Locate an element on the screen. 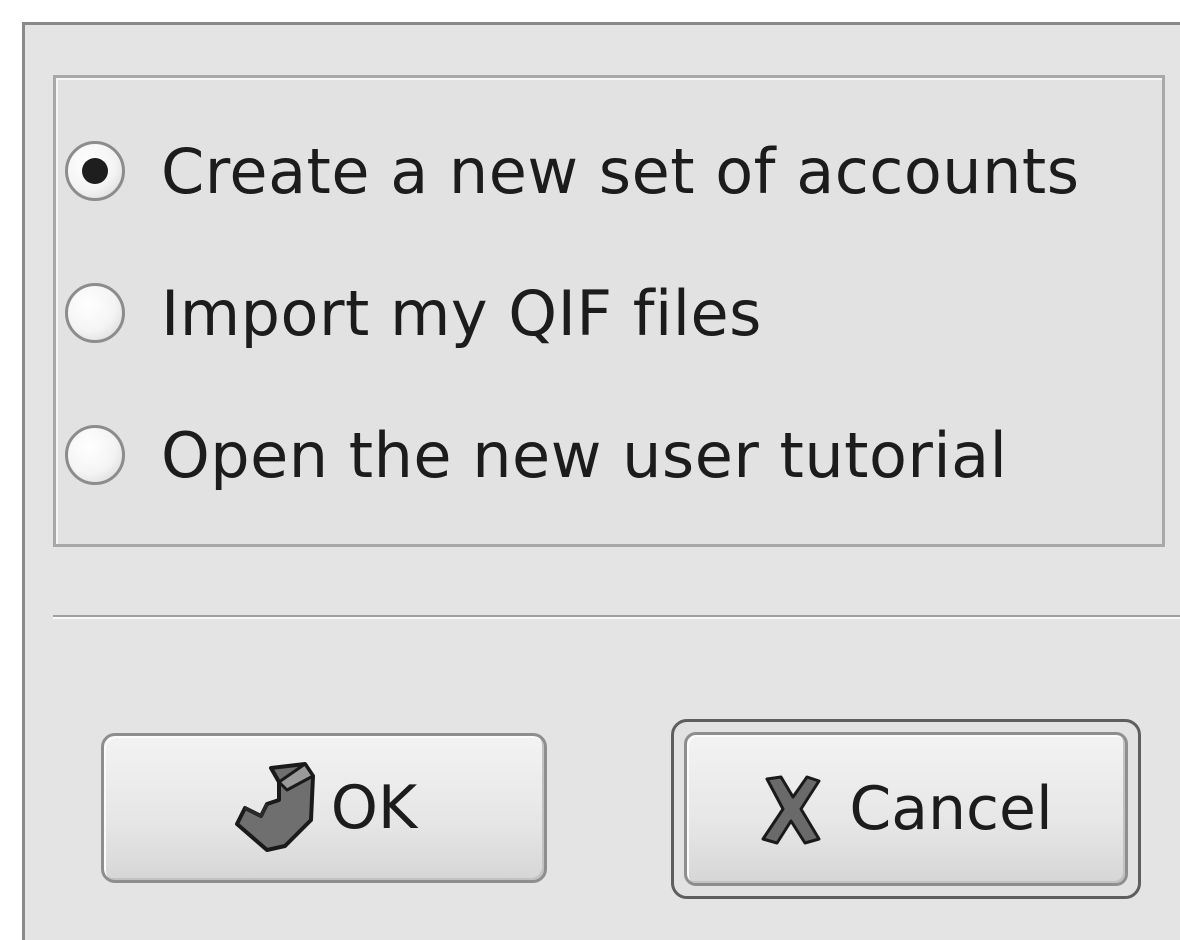  ok-button-label: OK is located at coordinates (374, 808).